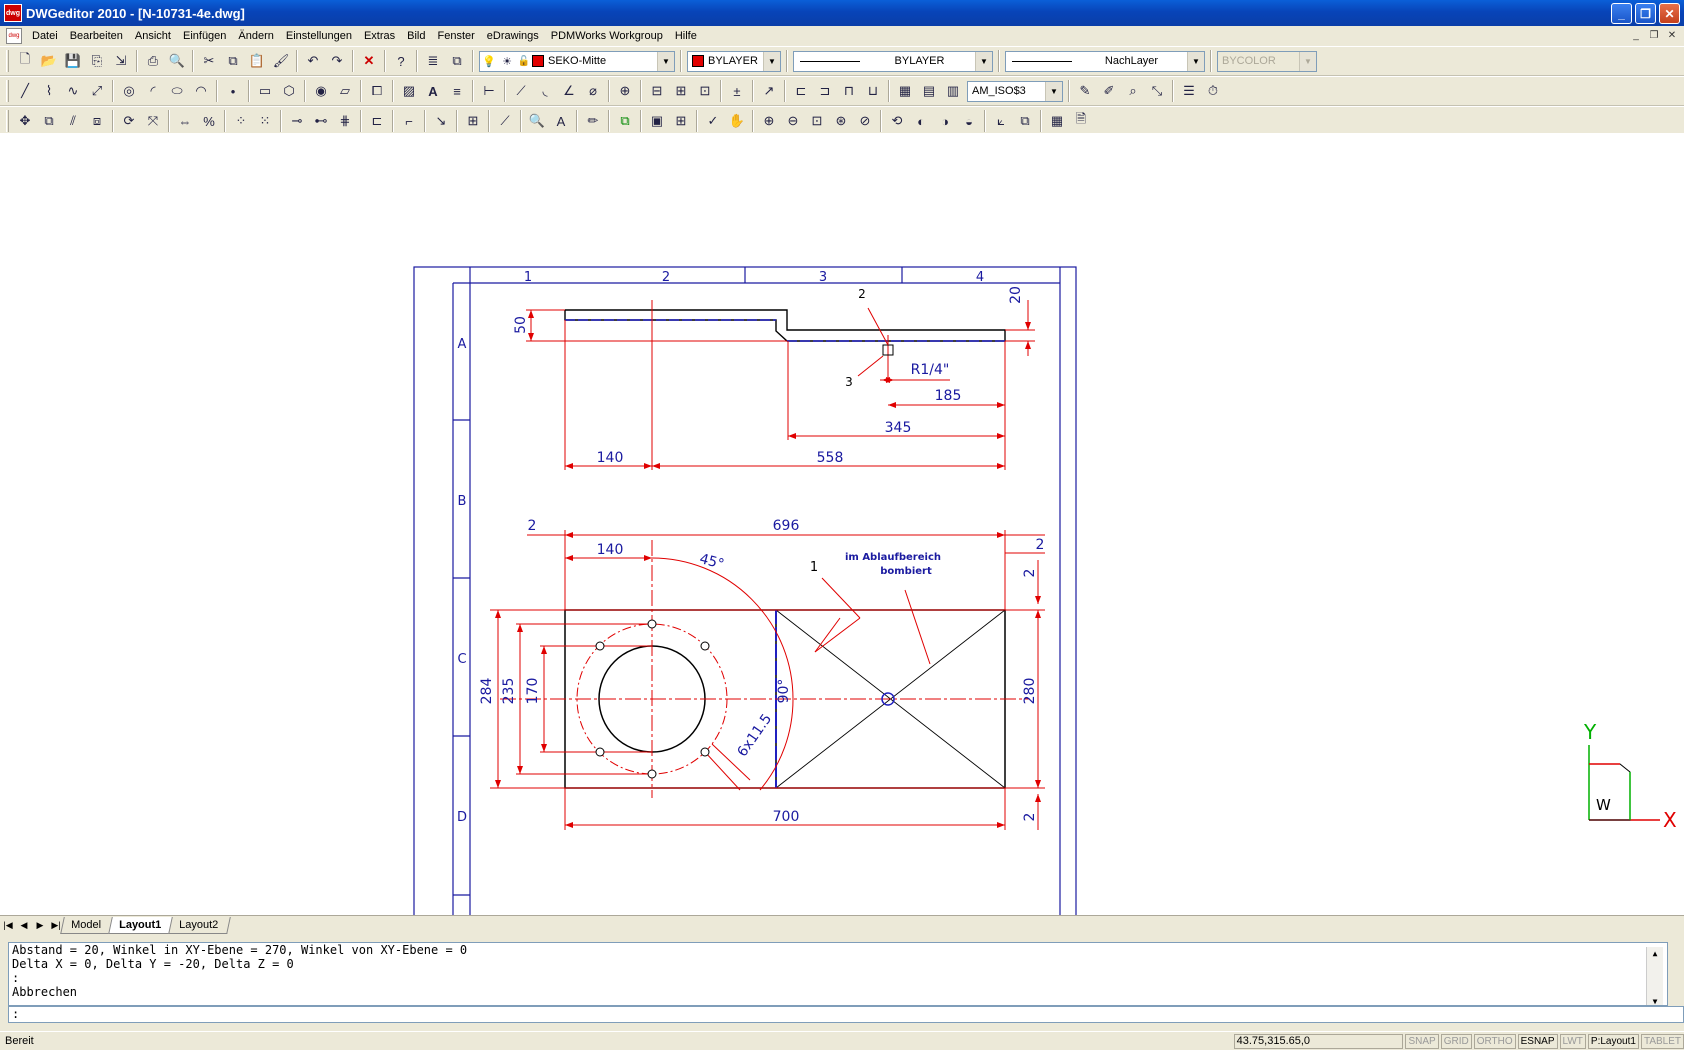  What do you see at coordinates (25, 91) in the screenshot?
I see `line-icon: ╱` at bounding box center [25, 91].